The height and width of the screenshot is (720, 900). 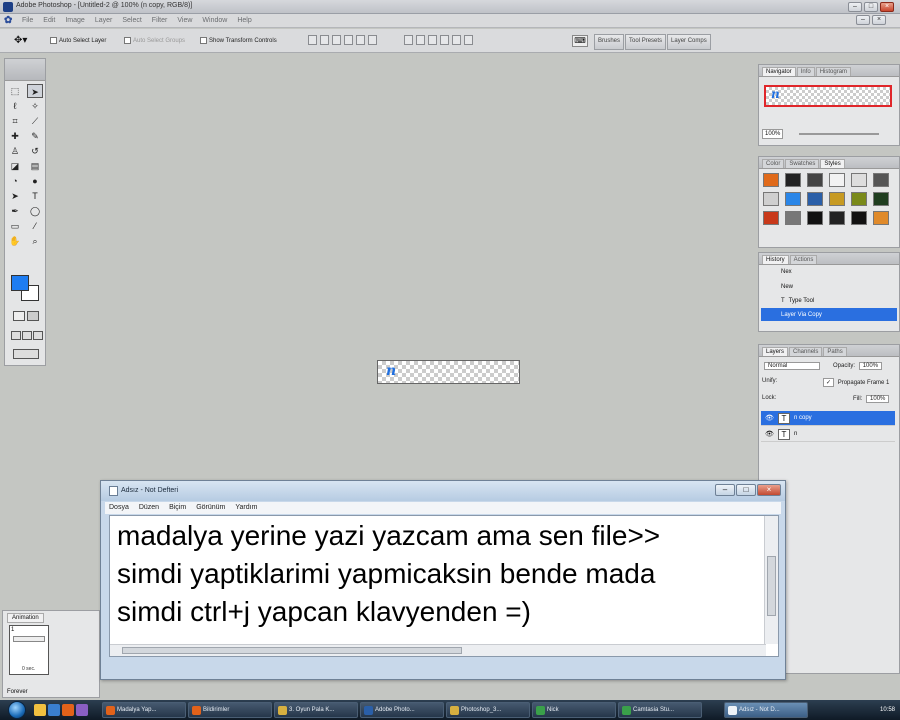 What do you see at coordinates (119, 508) in the screenshot?
I see `notepad-menu-file: Dosya` at bounding box center [119, 508].